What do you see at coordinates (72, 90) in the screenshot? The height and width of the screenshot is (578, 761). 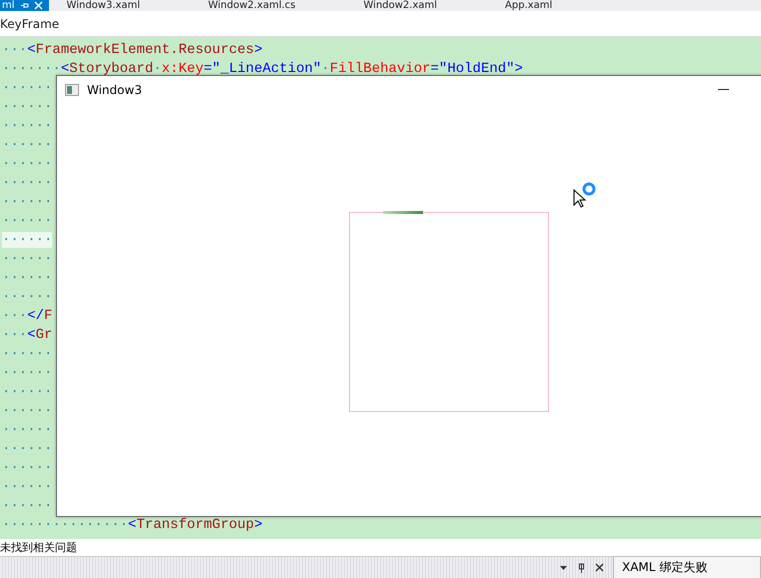 I see `window-icon` at bounding box center [72, 90].